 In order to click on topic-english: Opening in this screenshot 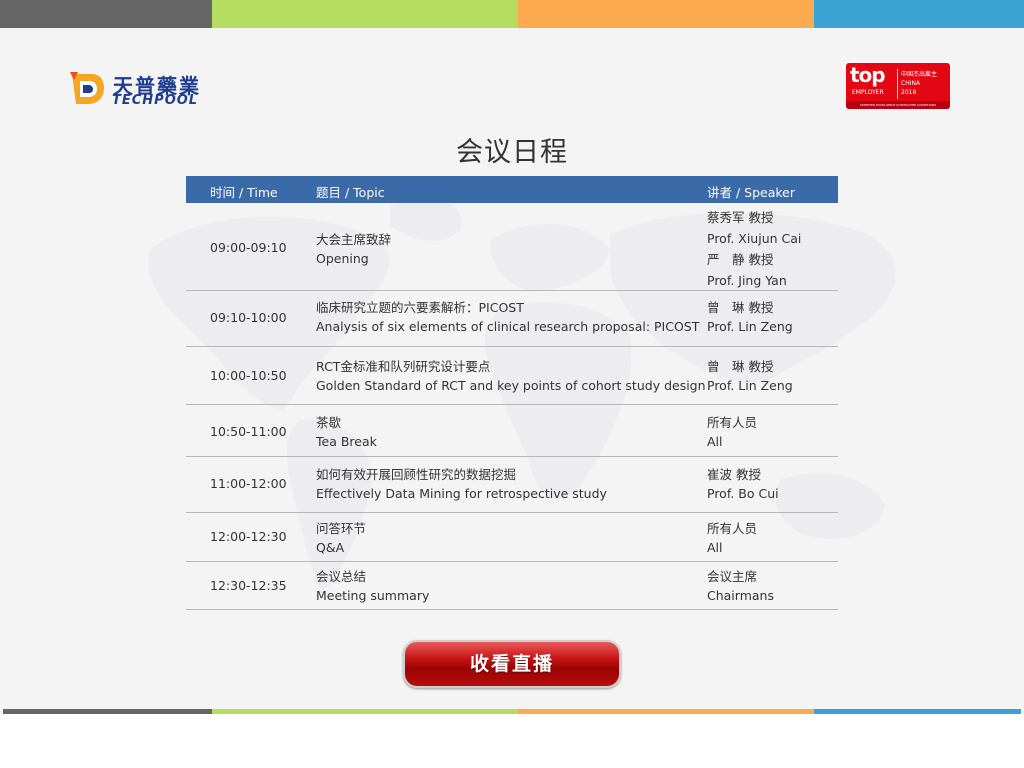, I will do `click(342, 258)`.